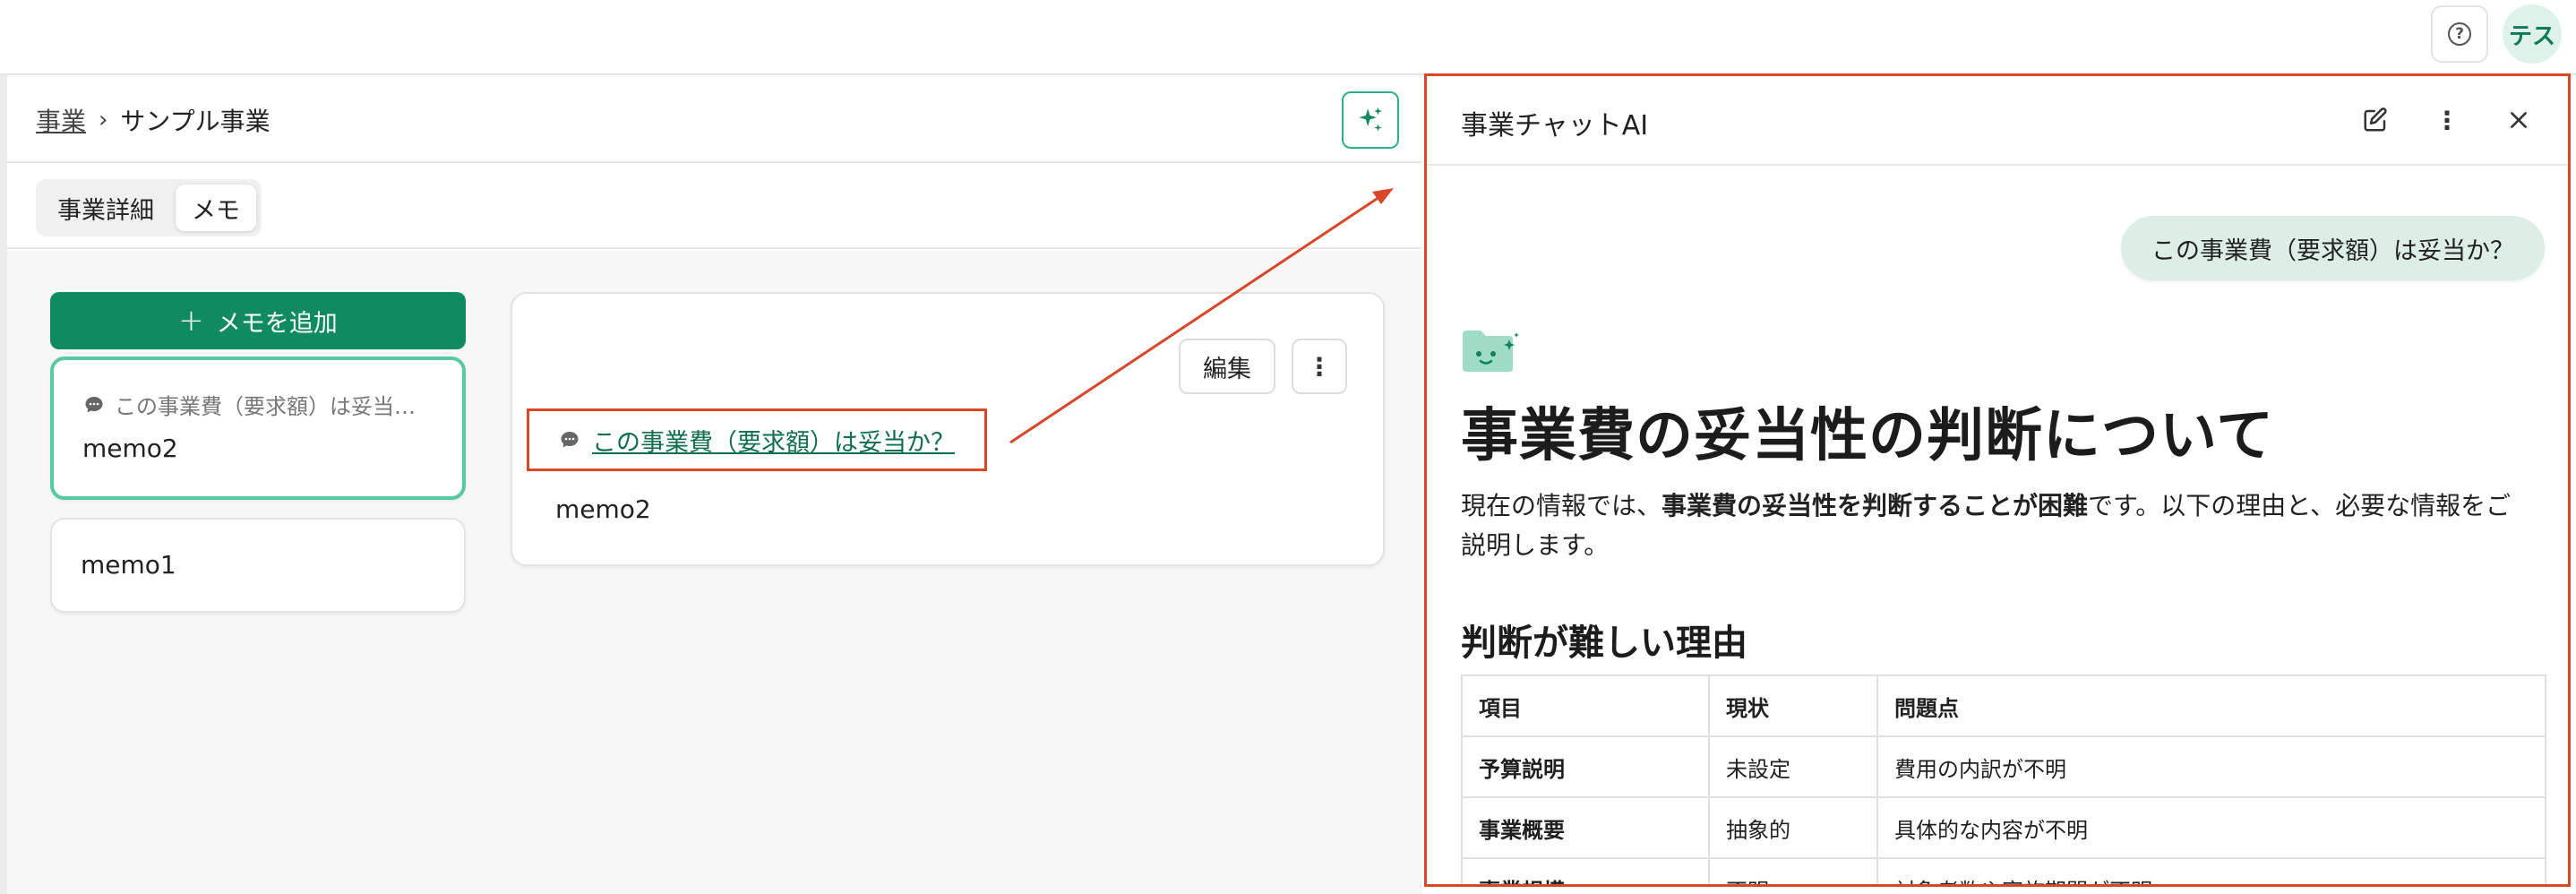  I want to click on chat-header: 事業チャットAI ⋮, so click(1997, 121).